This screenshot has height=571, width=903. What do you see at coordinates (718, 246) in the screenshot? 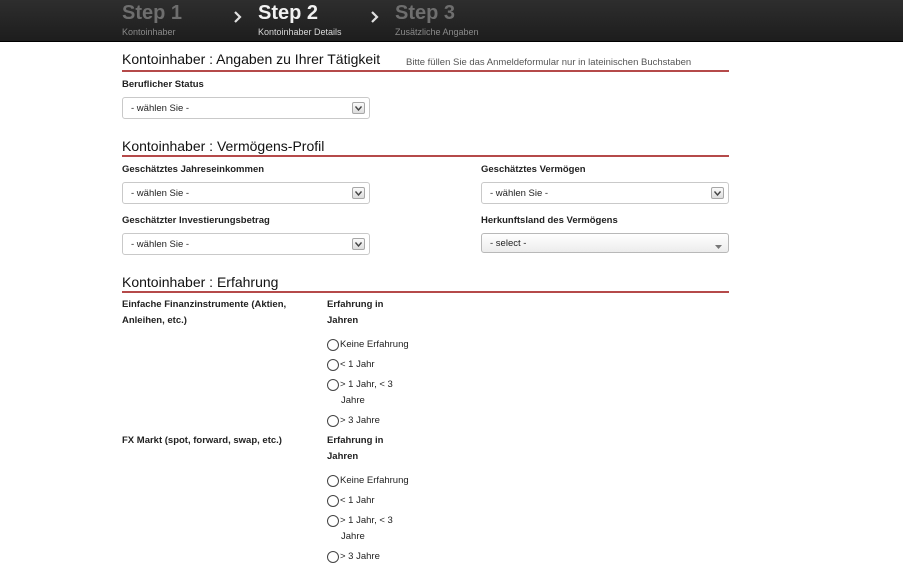
I see `caret-down-icon` at bounding box center [718, 246].